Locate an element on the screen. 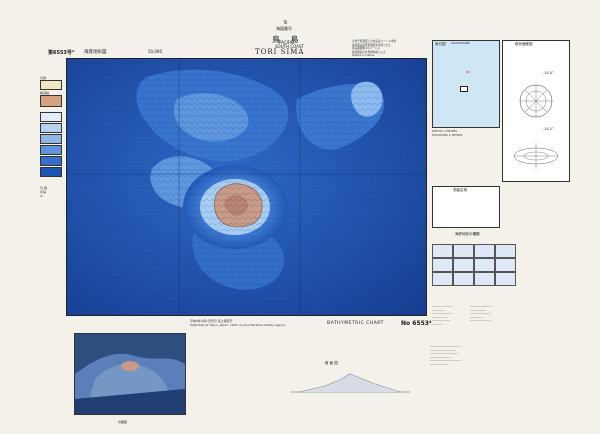  depth-notes: DEPTHS in METRES ELEVATIONS in METRES is located at coordinates (447, 133).